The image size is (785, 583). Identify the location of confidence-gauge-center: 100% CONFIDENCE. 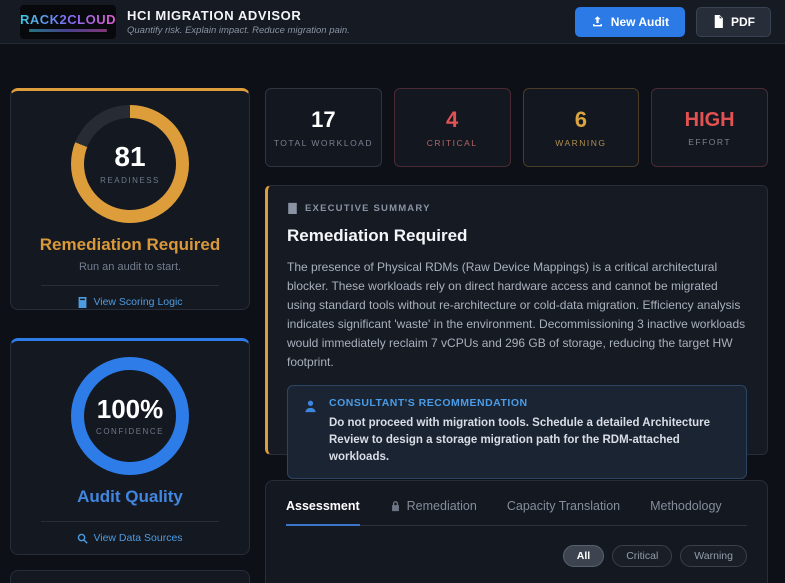
(130, 416).